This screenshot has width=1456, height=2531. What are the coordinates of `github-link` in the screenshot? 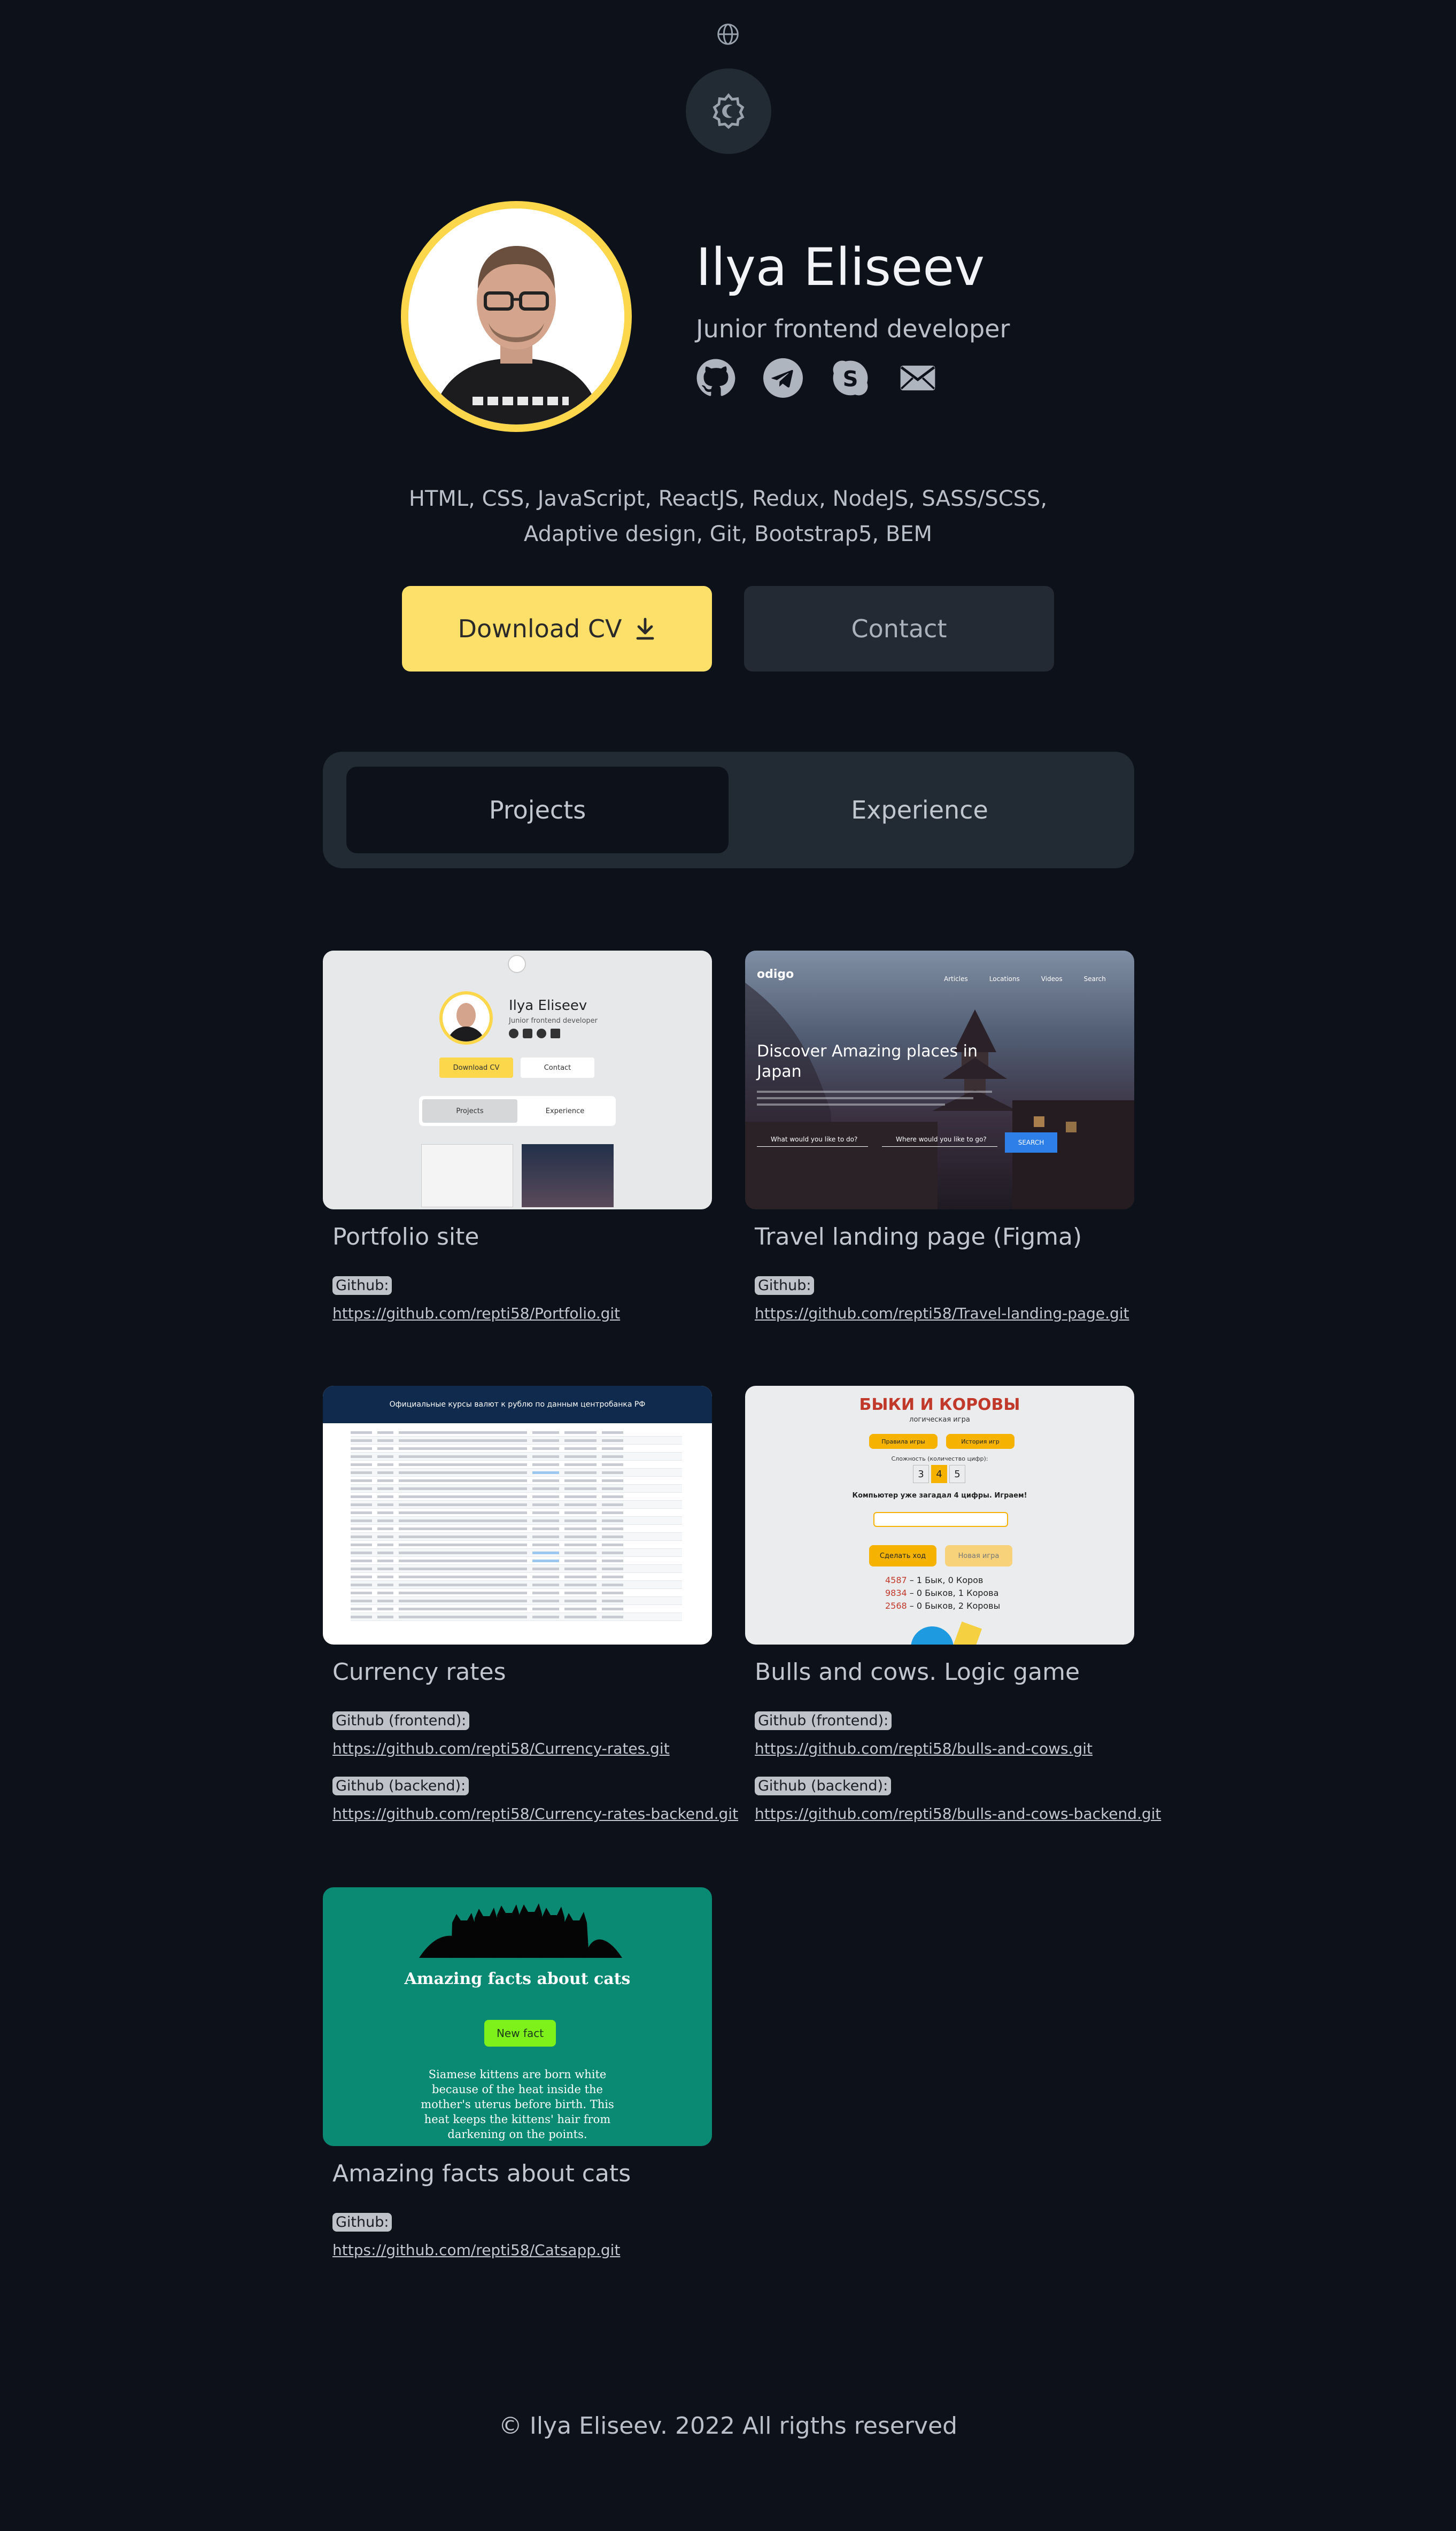 It's located at (715, 378).